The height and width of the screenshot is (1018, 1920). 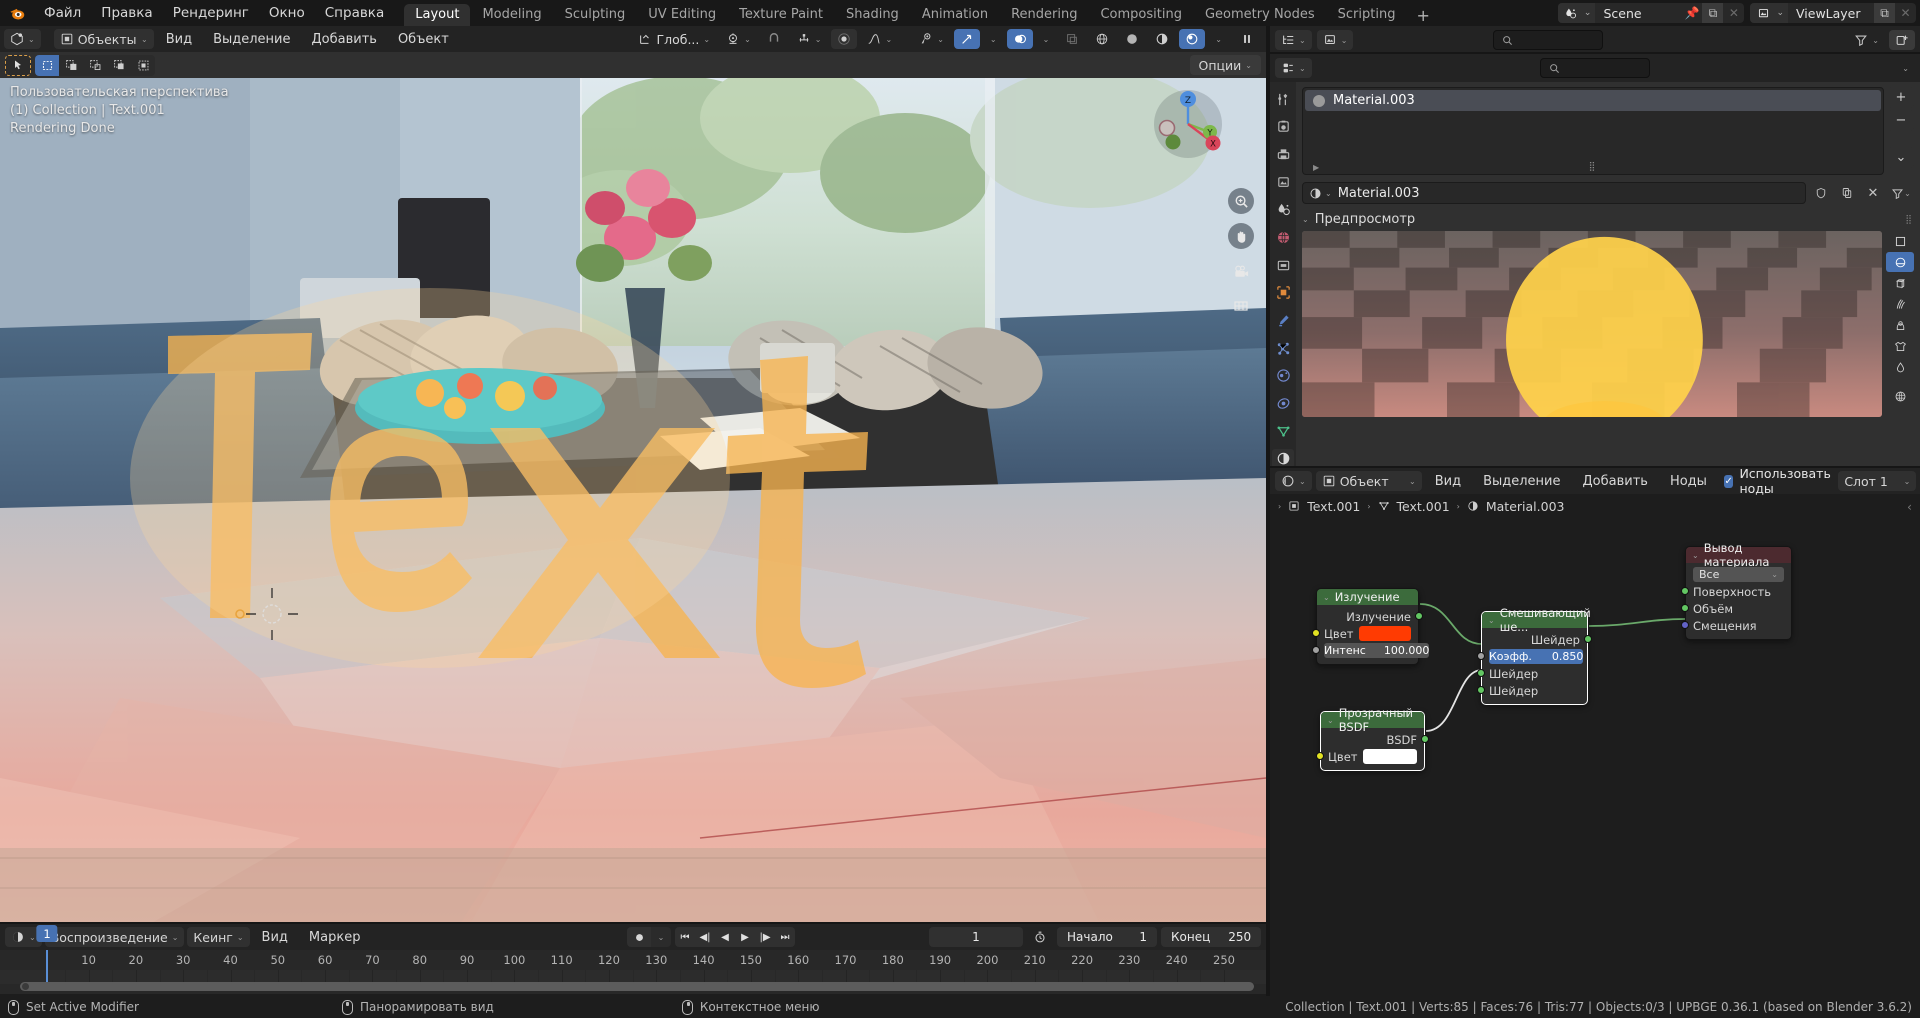 What do you see at coordinates (637, 986) in the screenshot?
I see `timeline-scrollbar-track` at bounding box center [637, 986].